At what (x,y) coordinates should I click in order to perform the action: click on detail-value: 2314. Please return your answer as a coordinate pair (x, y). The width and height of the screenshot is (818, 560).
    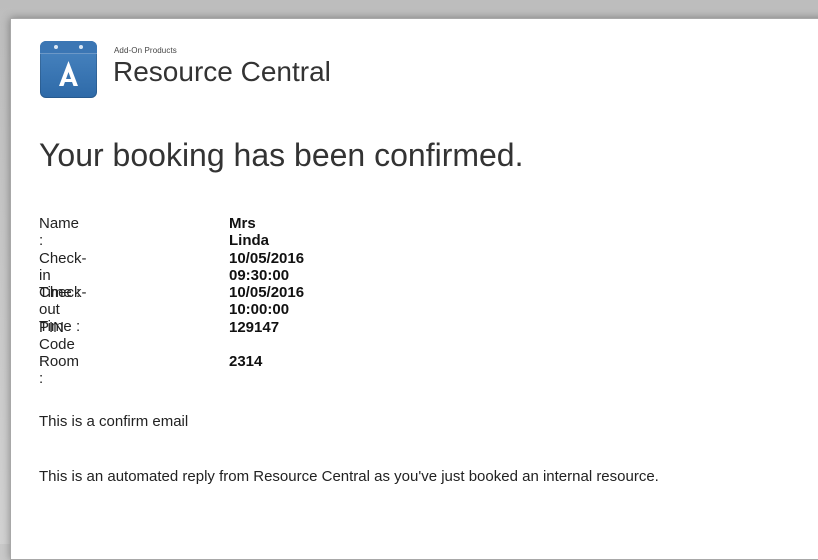
    Looking at the image, I should click on (246, 361).